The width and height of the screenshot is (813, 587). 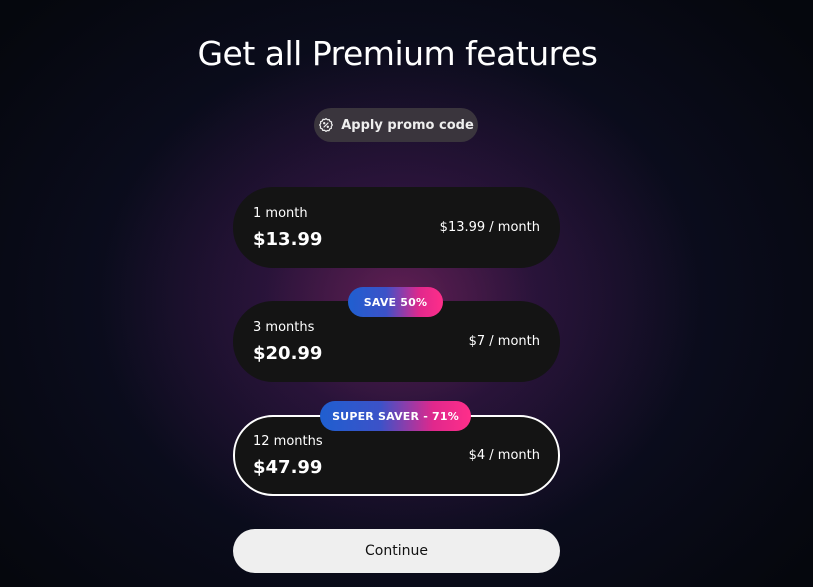 What do you see at coordinates (288, 467) in the screenshot?
I see `plan-price: $47.99` at bounding box center [288, 467].